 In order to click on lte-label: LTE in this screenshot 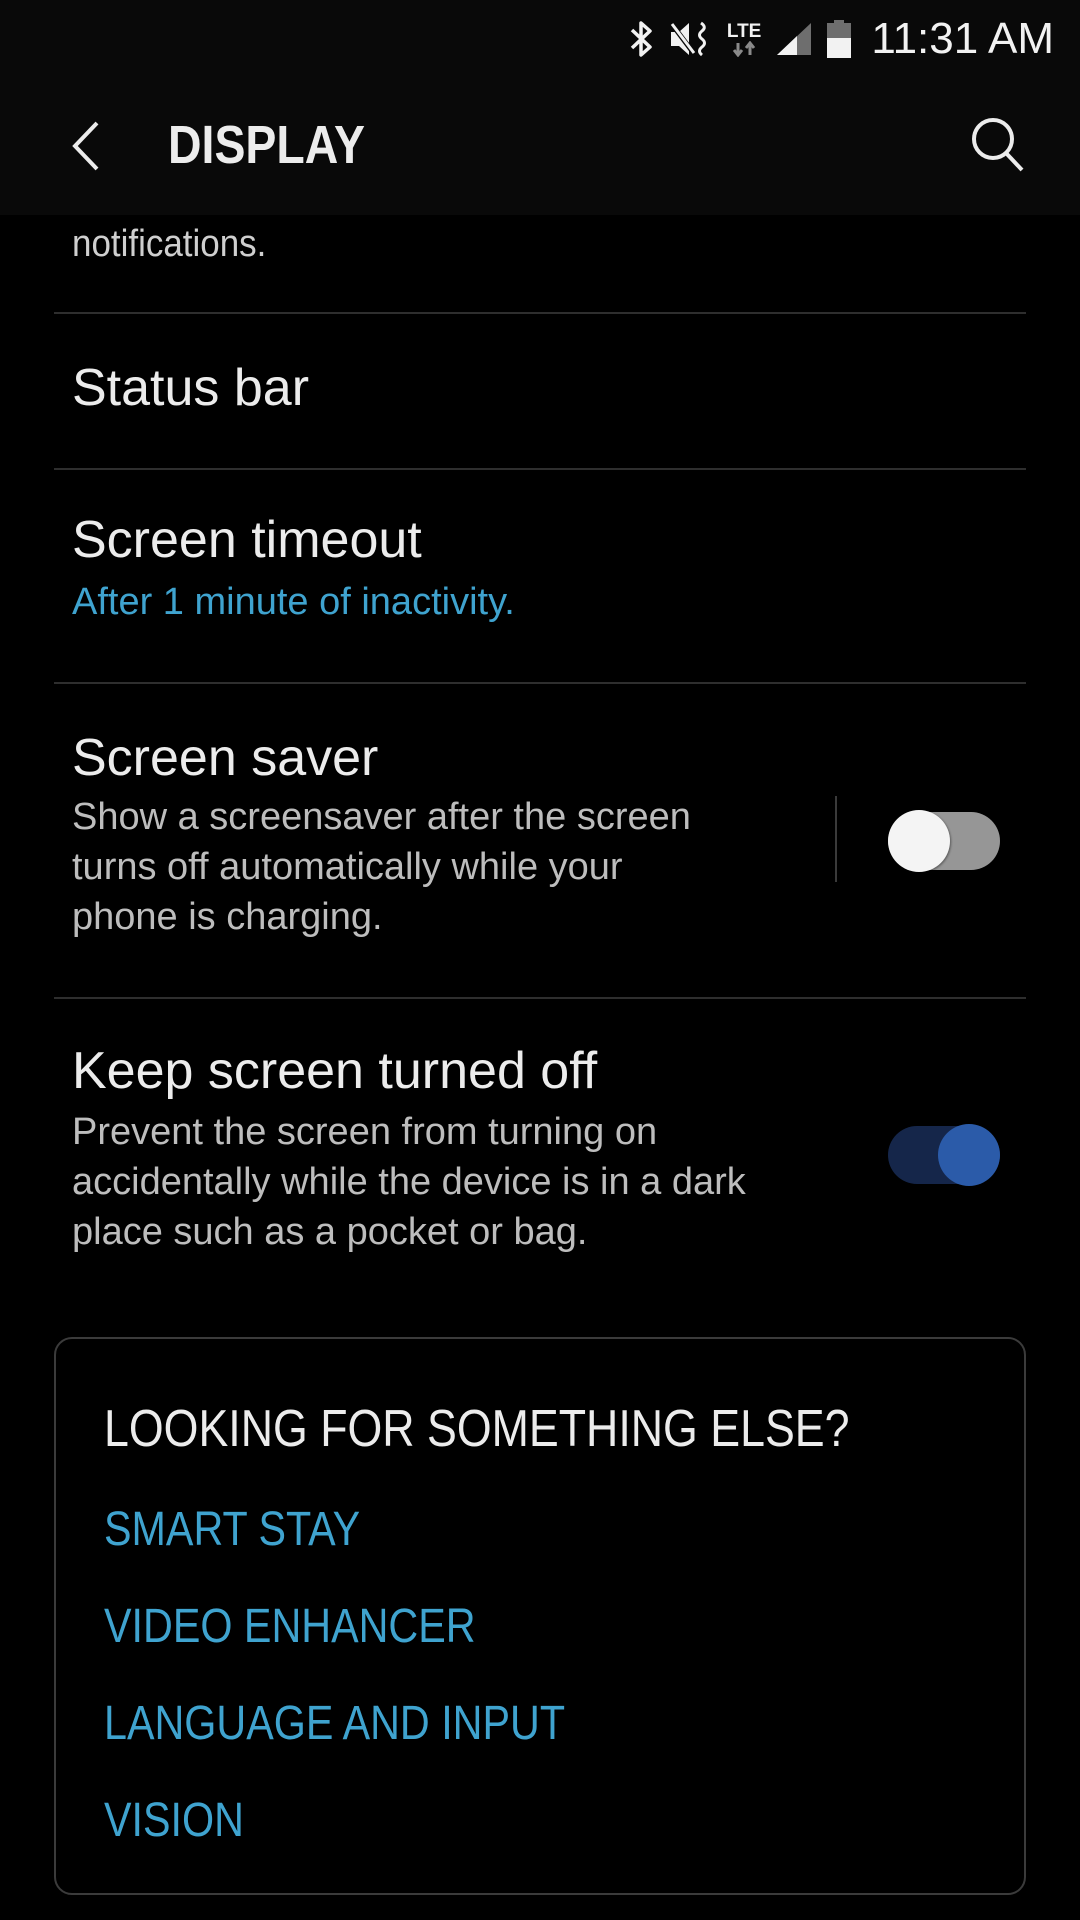, I will do `click(744, 31)`.